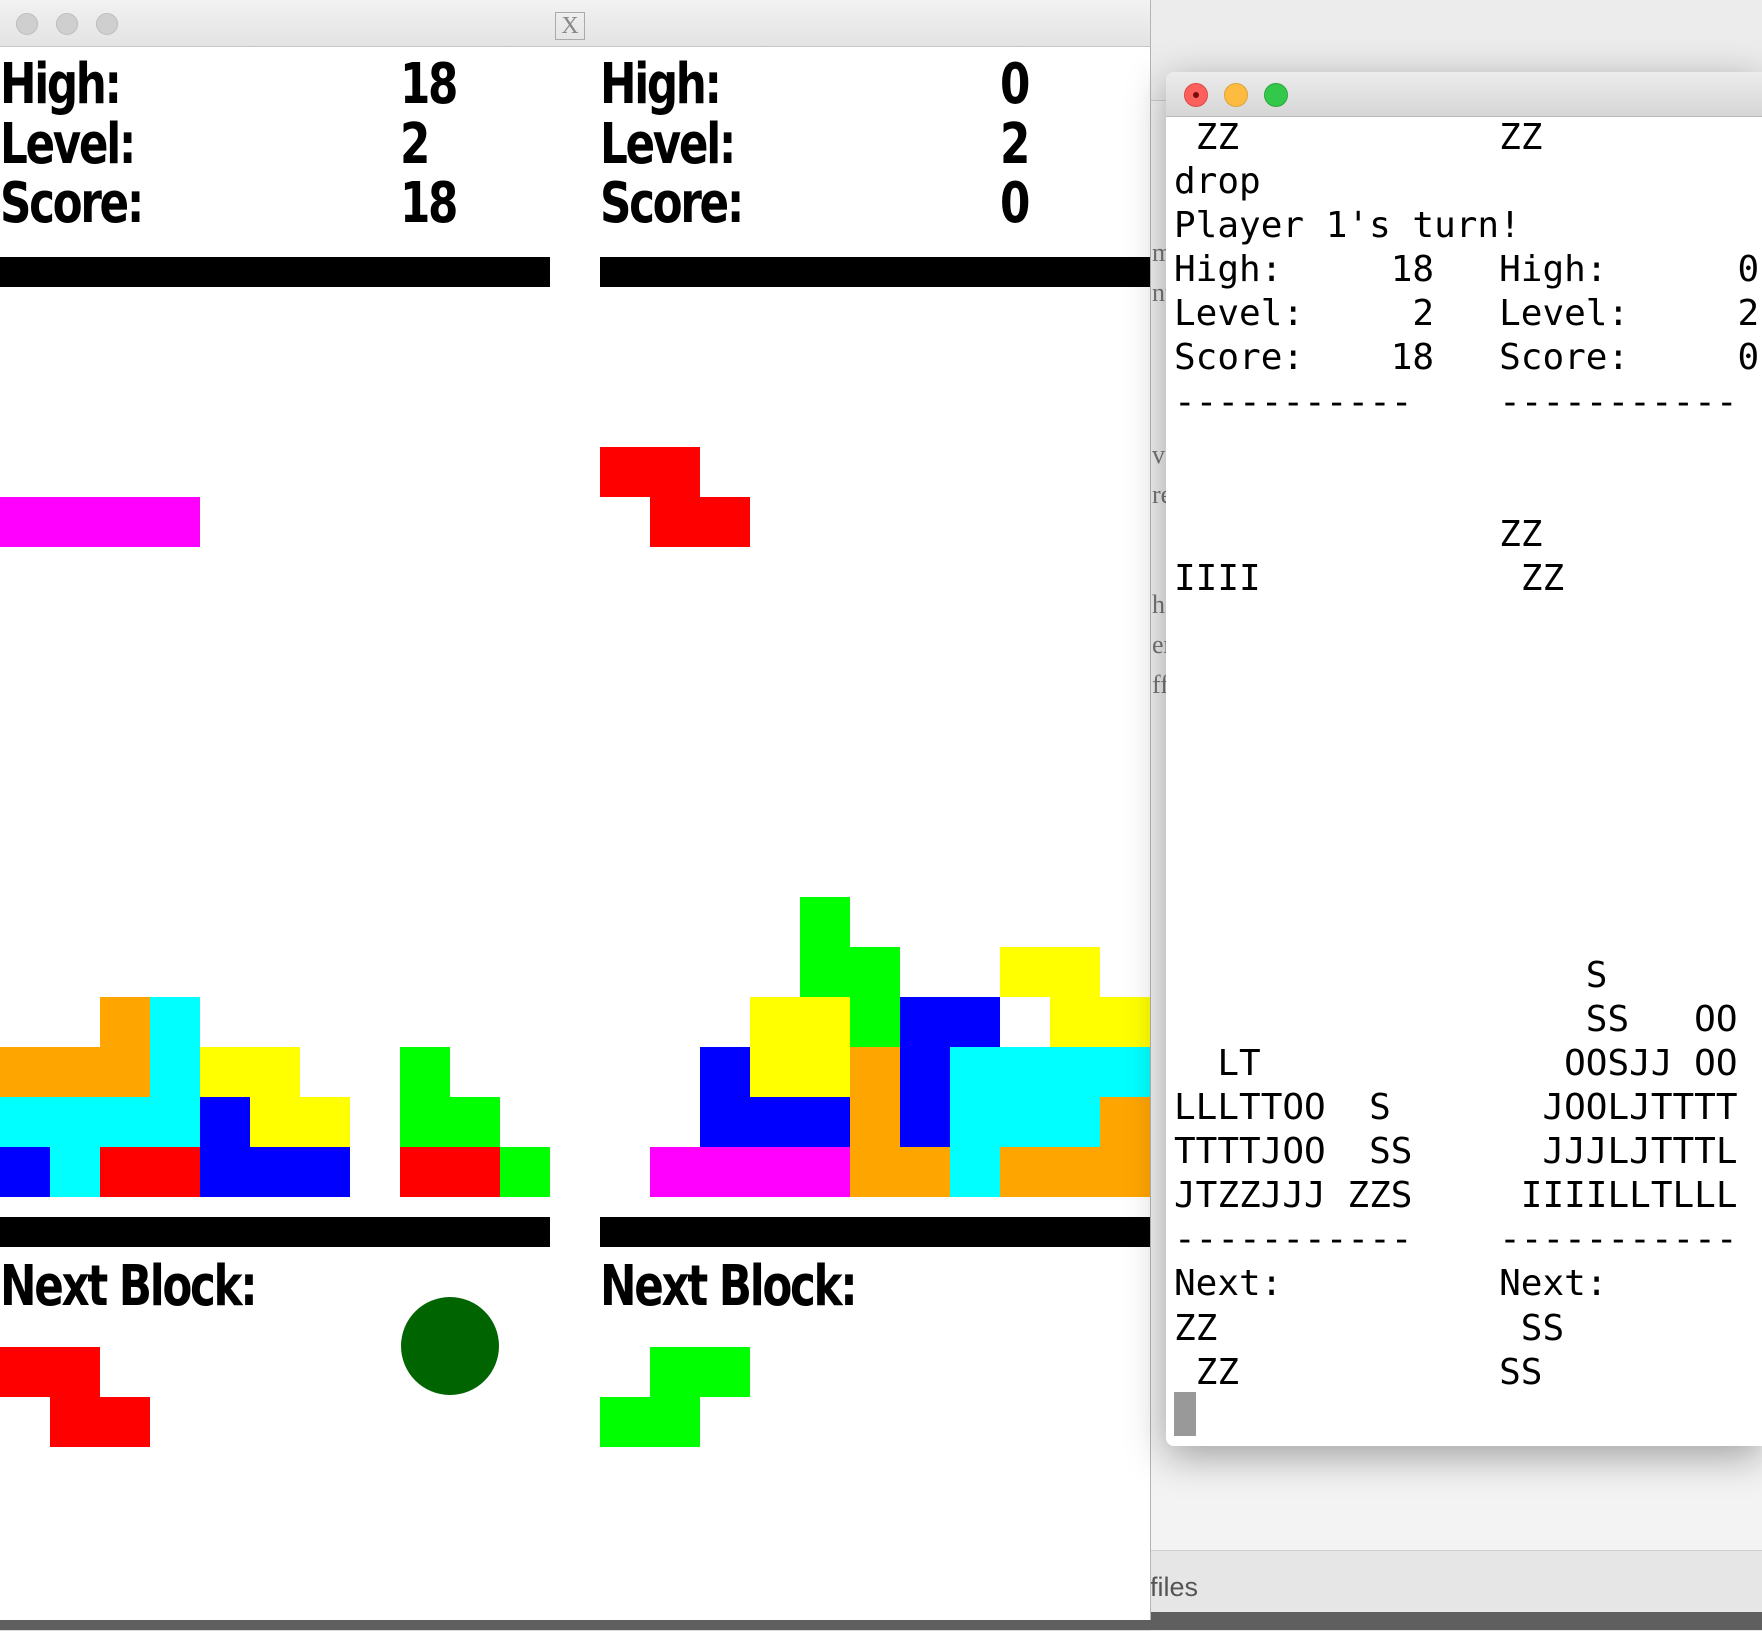 The width and height of the screenshot is (1762, 1631). I want to click on right-score-label: Score:, so click(672, 203).